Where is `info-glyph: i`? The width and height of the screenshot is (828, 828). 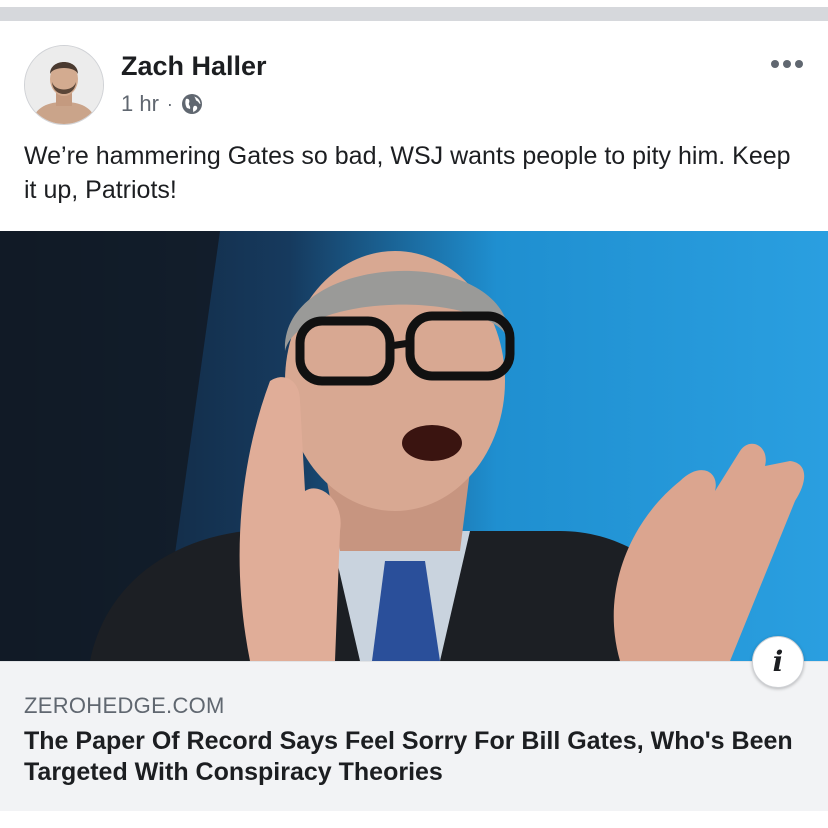
info-glyph: i is located at coordinates (778, 661).